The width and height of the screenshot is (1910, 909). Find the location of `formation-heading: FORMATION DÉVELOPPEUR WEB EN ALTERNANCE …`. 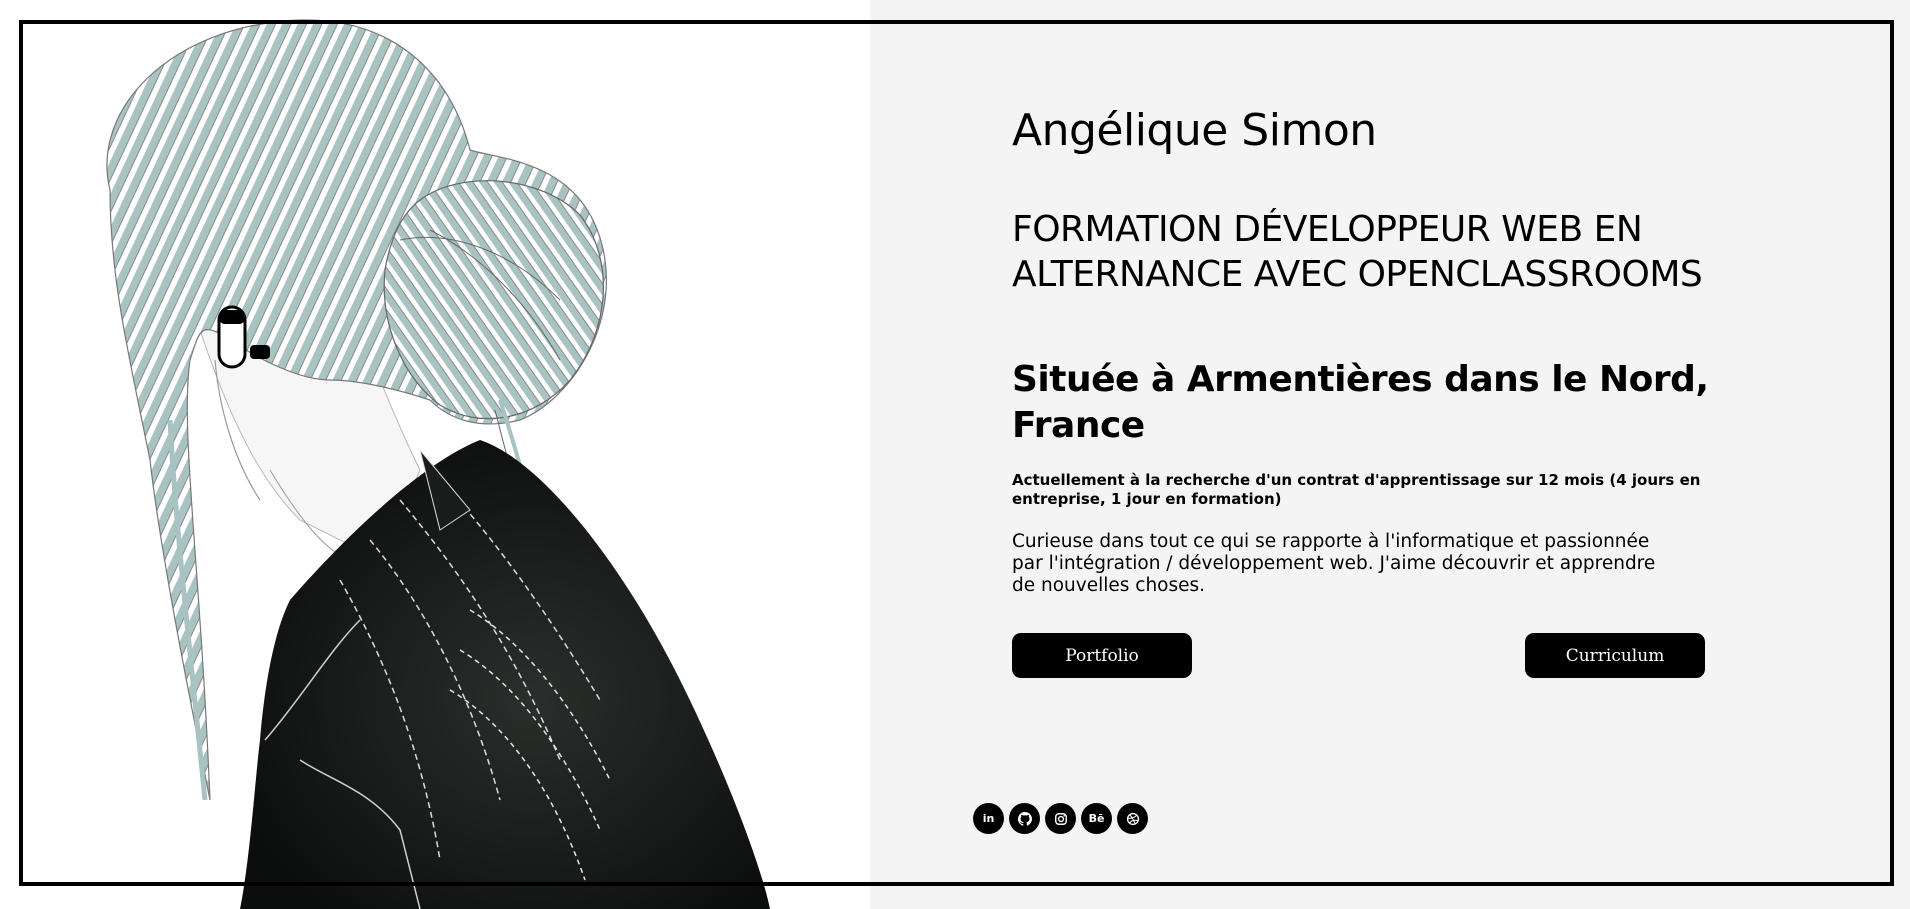

formation-heading: FORMATION DÉVELOPPEUR WEB EN ALTERNANCE … is located at coordinates (1357, 252).